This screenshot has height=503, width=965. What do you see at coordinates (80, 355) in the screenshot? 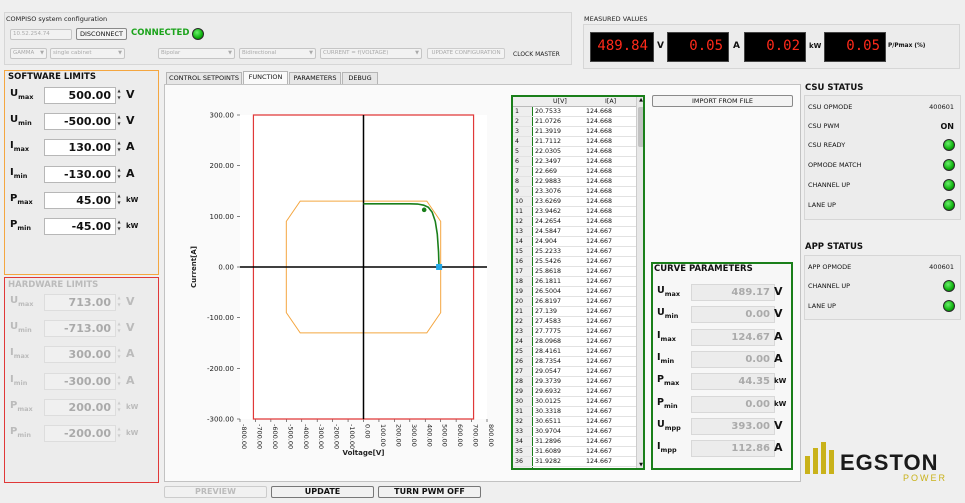
I see `limit-value-field: 300.00` at bounding box center [80, 355].